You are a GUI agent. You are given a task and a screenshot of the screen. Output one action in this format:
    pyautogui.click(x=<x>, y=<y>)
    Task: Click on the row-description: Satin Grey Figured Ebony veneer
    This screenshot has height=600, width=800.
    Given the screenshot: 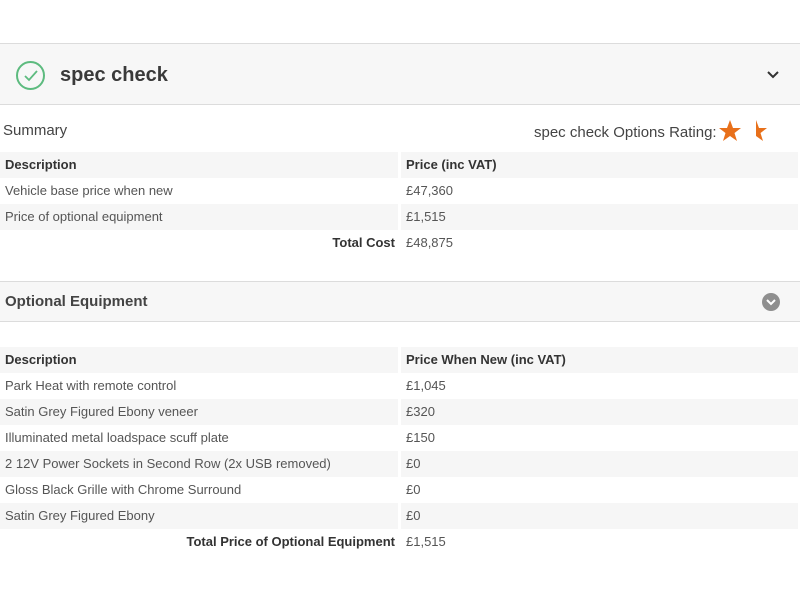 What is the action you would take?
    pyautogui.click(x=199, y=412)
    